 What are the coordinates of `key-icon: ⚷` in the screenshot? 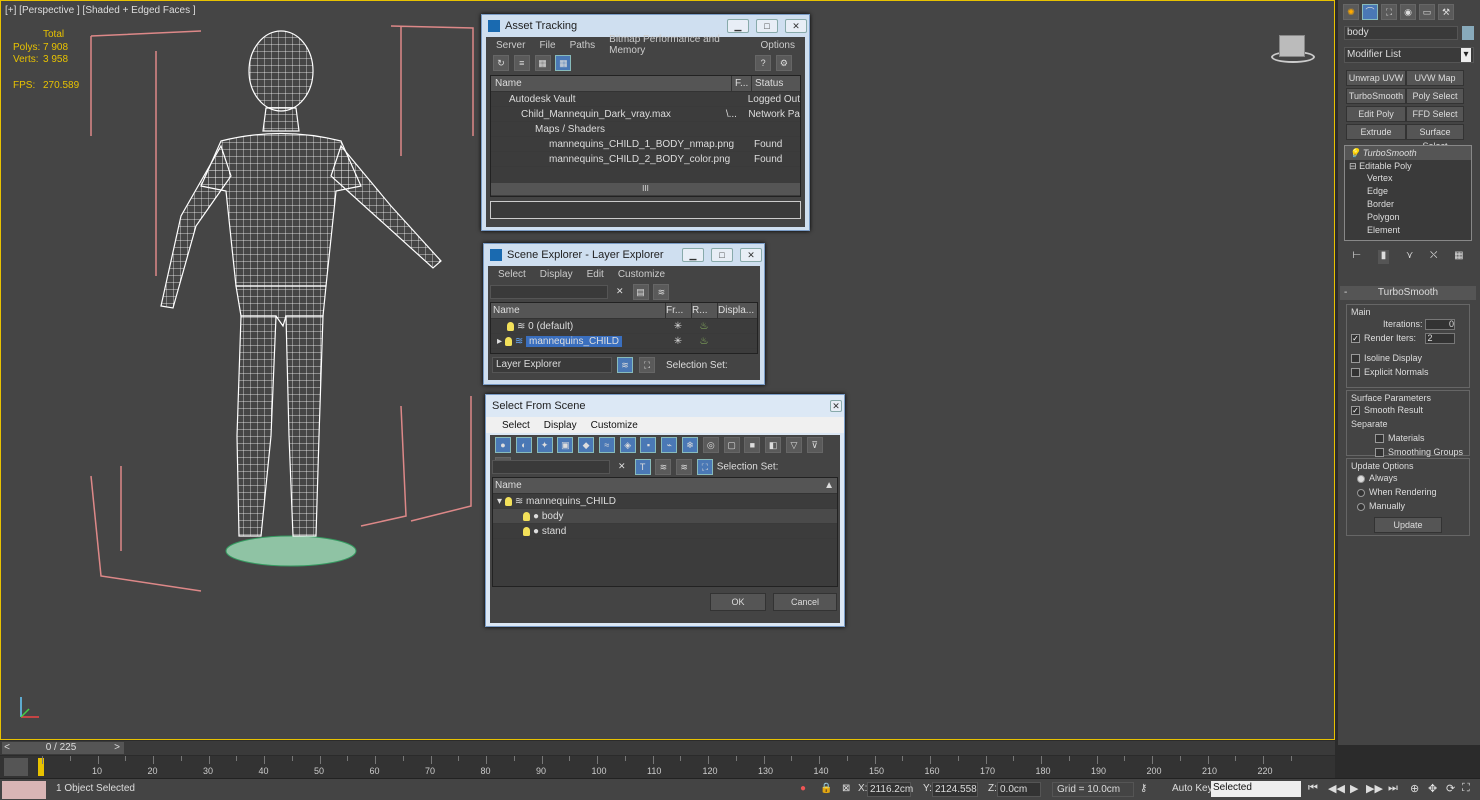 It's located at (1143, 788).